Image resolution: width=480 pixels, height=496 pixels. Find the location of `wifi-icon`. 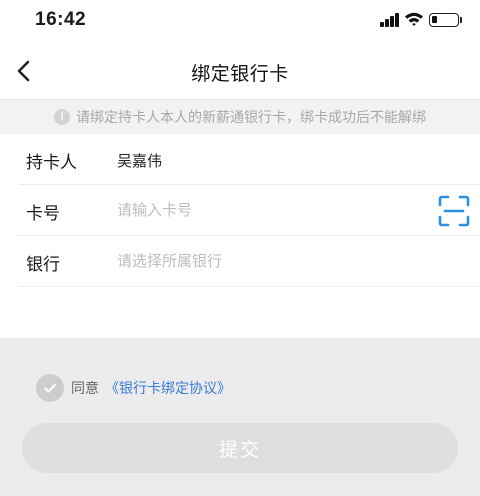

wifi-icon is located at coordinates (414, 19).